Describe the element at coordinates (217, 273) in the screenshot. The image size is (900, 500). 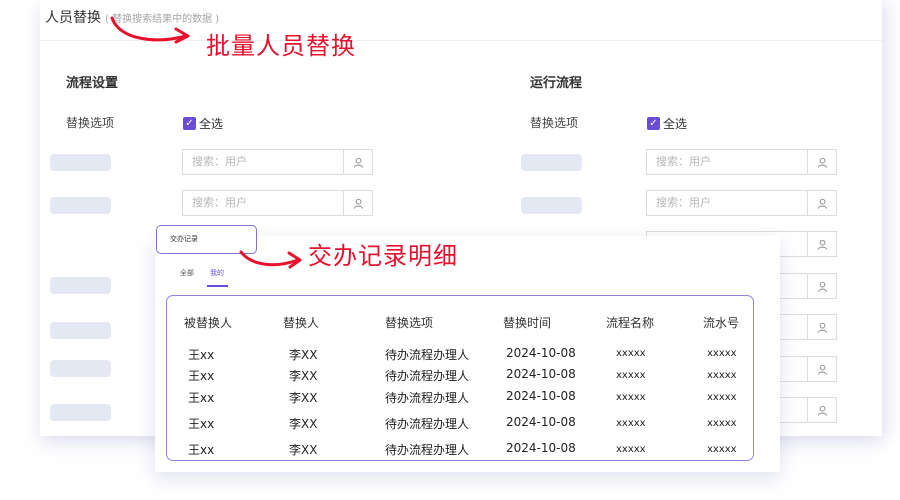
I see `tab-mine: 我的` at that location.